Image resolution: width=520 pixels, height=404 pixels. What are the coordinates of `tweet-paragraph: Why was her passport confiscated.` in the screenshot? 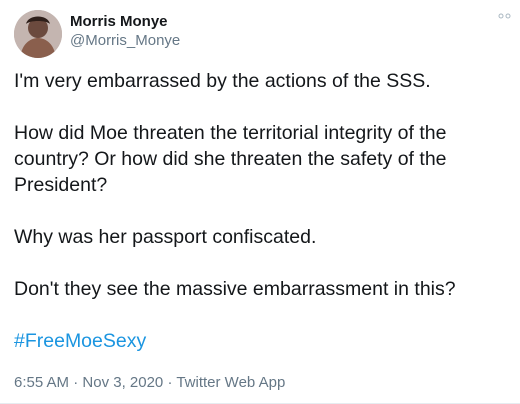 It's located at (165, 237).